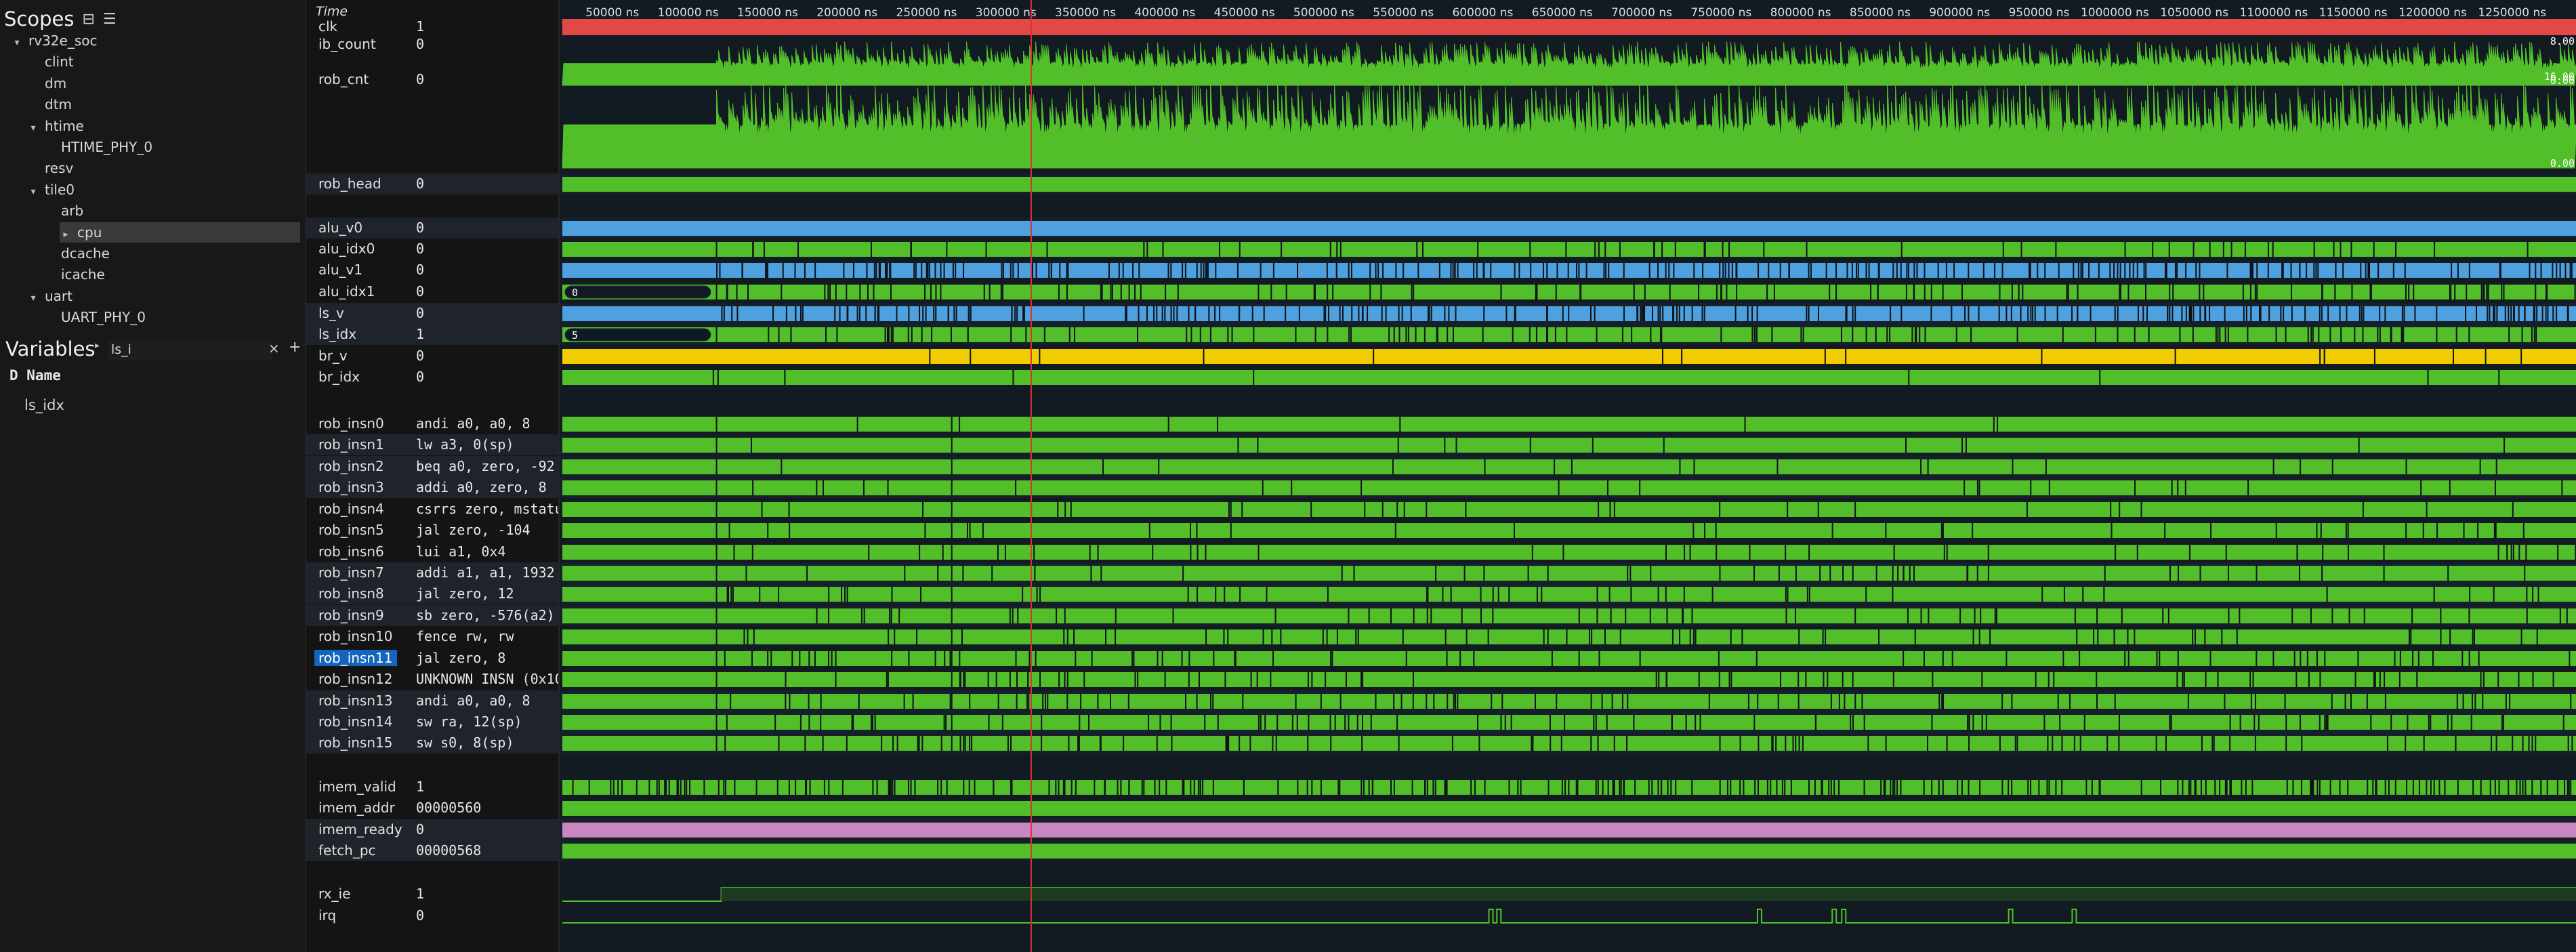  Describe the element at coordinates (357, 510) in the screenshot. I see `signal-name-rob-insn4: rob_insn4` at that location.